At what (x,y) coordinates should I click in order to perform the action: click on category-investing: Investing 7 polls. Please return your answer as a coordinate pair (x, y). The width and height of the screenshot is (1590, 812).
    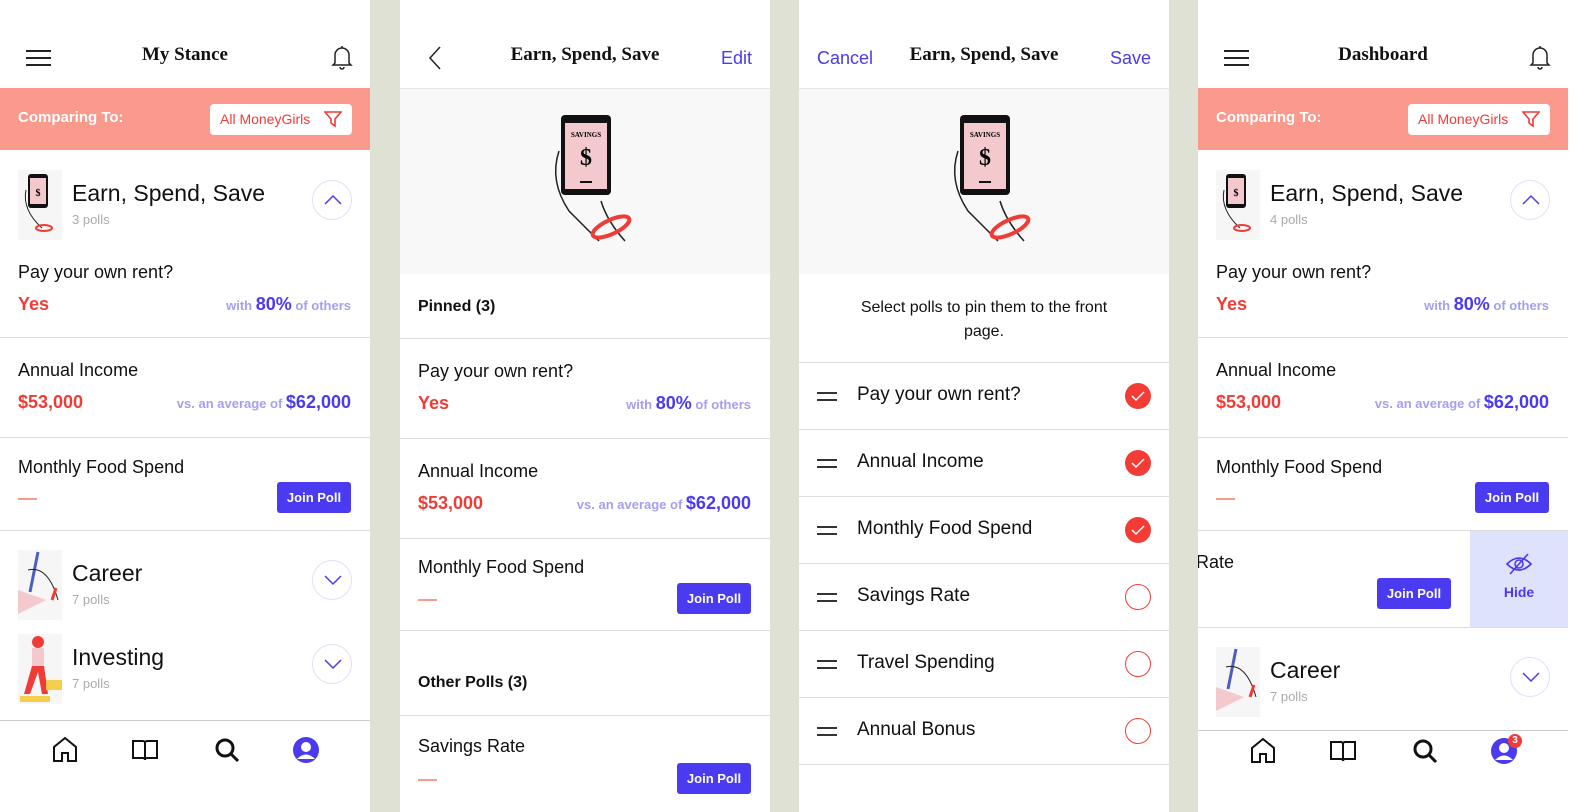
    Looking at the image, I should click on (185, 674).